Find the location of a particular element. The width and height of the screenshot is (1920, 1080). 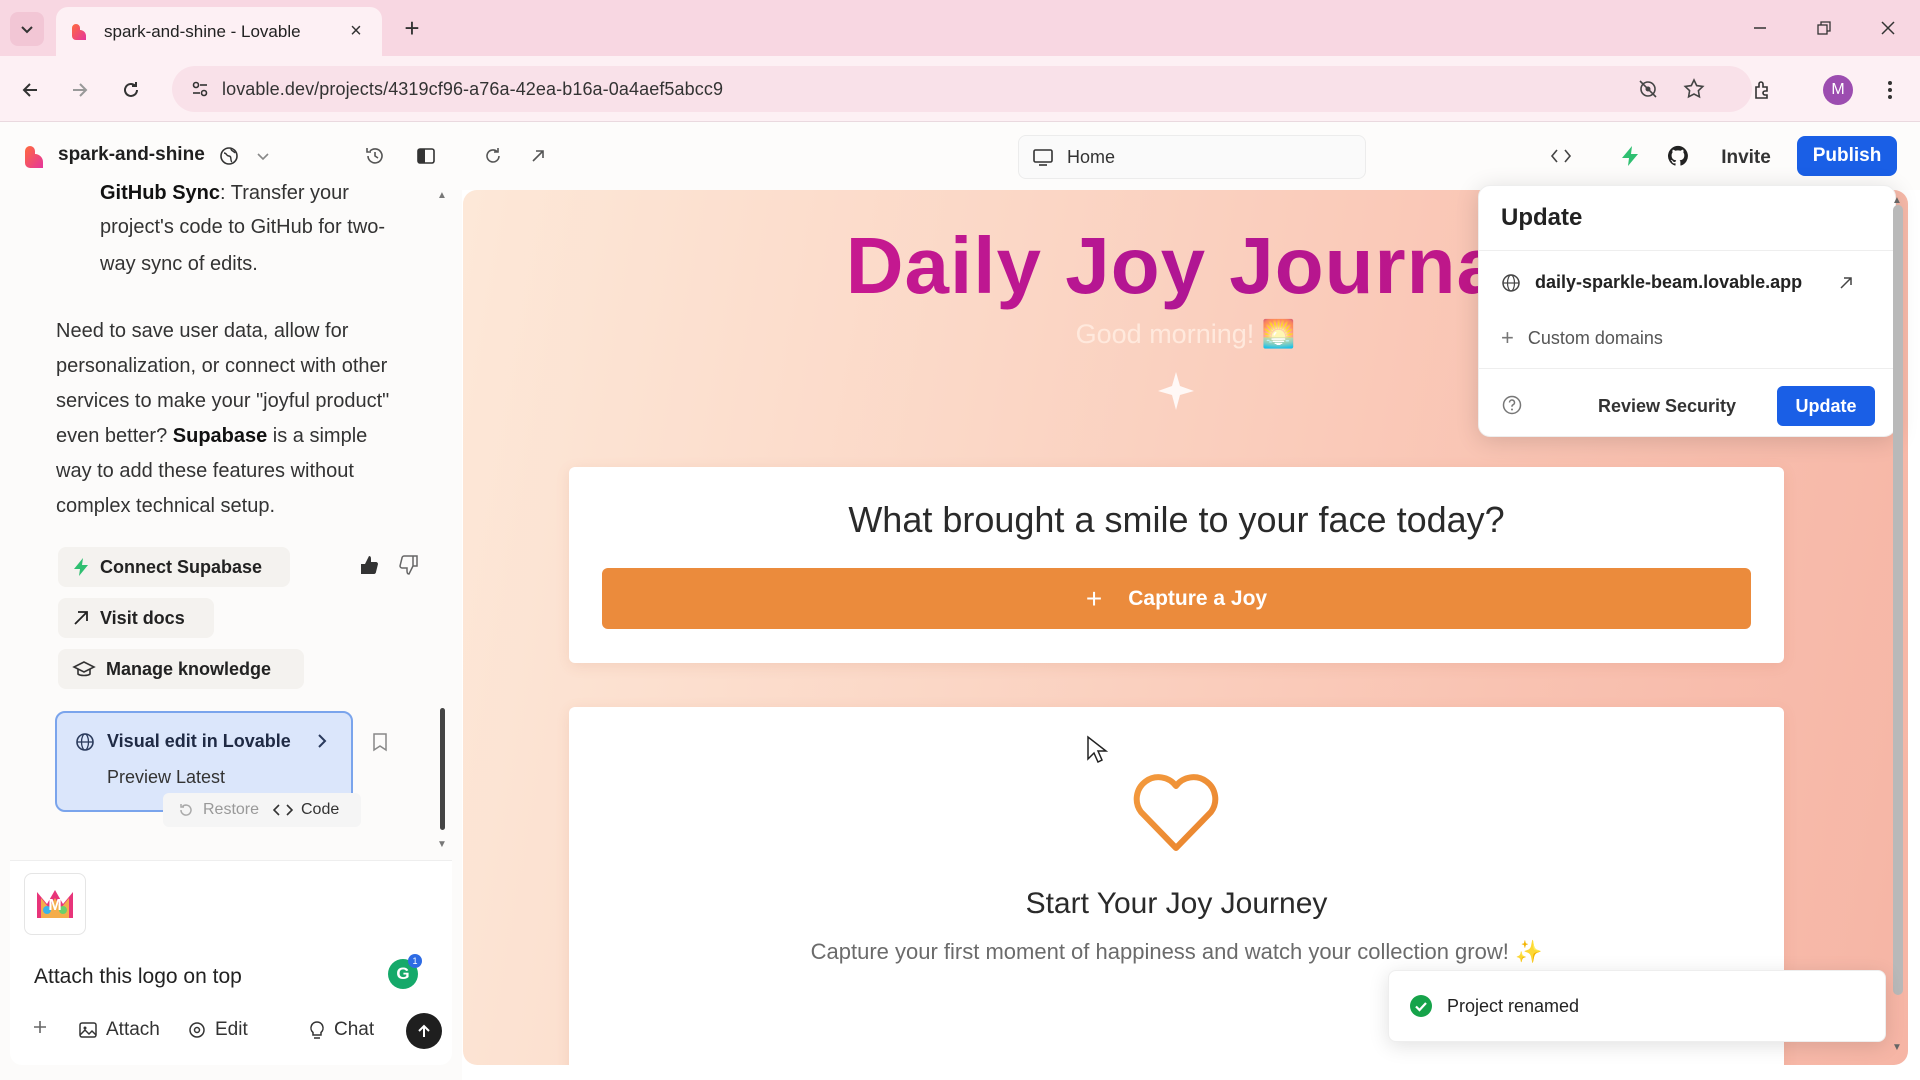

chat-mode-button: Chat is located at coordinates (341, 1030).